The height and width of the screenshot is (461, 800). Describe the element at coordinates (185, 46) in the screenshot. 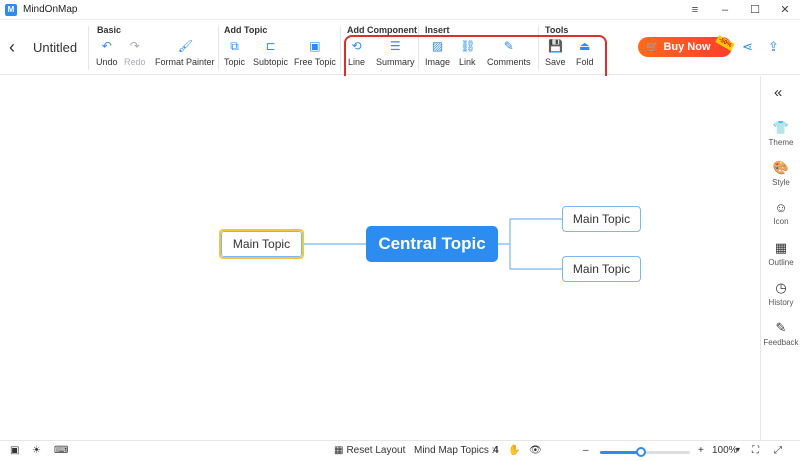

I see `brush-icon: 🖌` at that location.